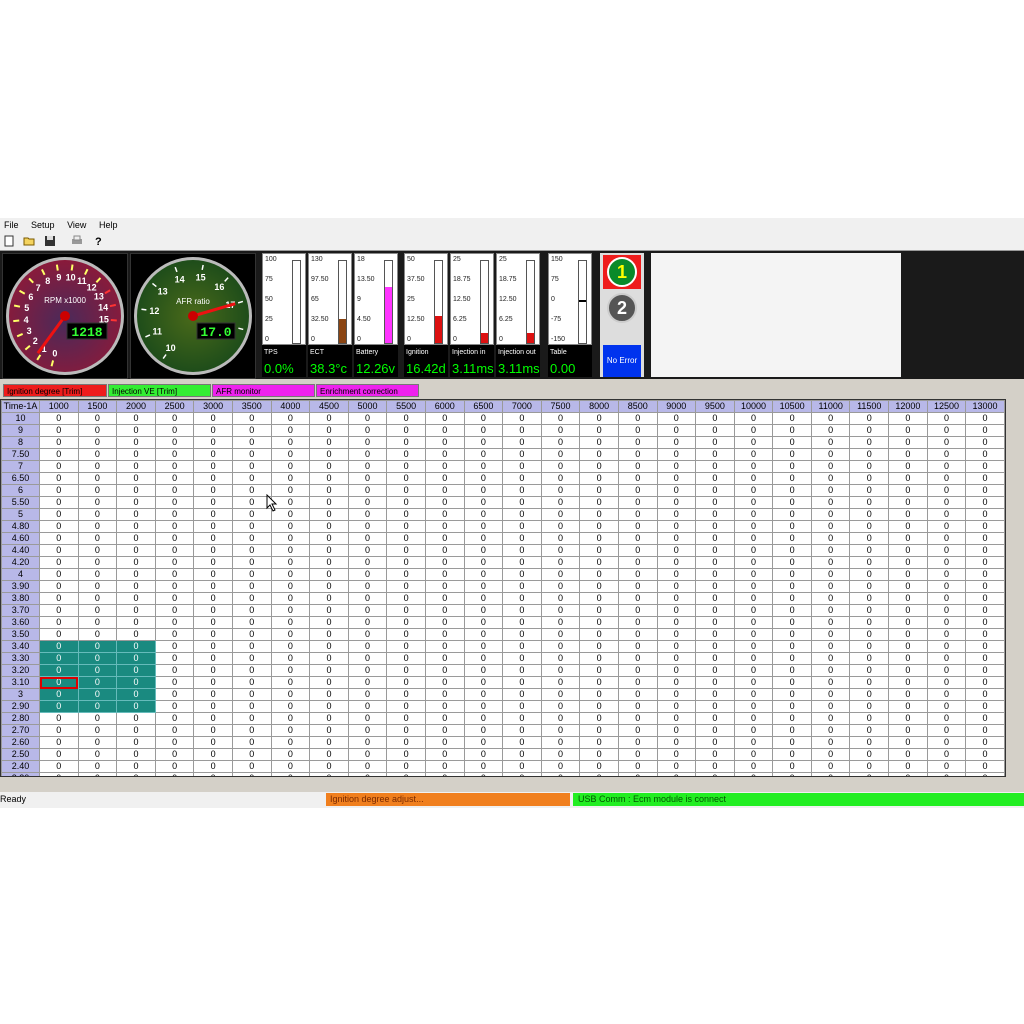 The height and width of the screenshot is (1024, 1024). What do you see at coordinates (108, 225) in the screenshot?
I see `menu-help: Help` at bounding box center [108, 225].